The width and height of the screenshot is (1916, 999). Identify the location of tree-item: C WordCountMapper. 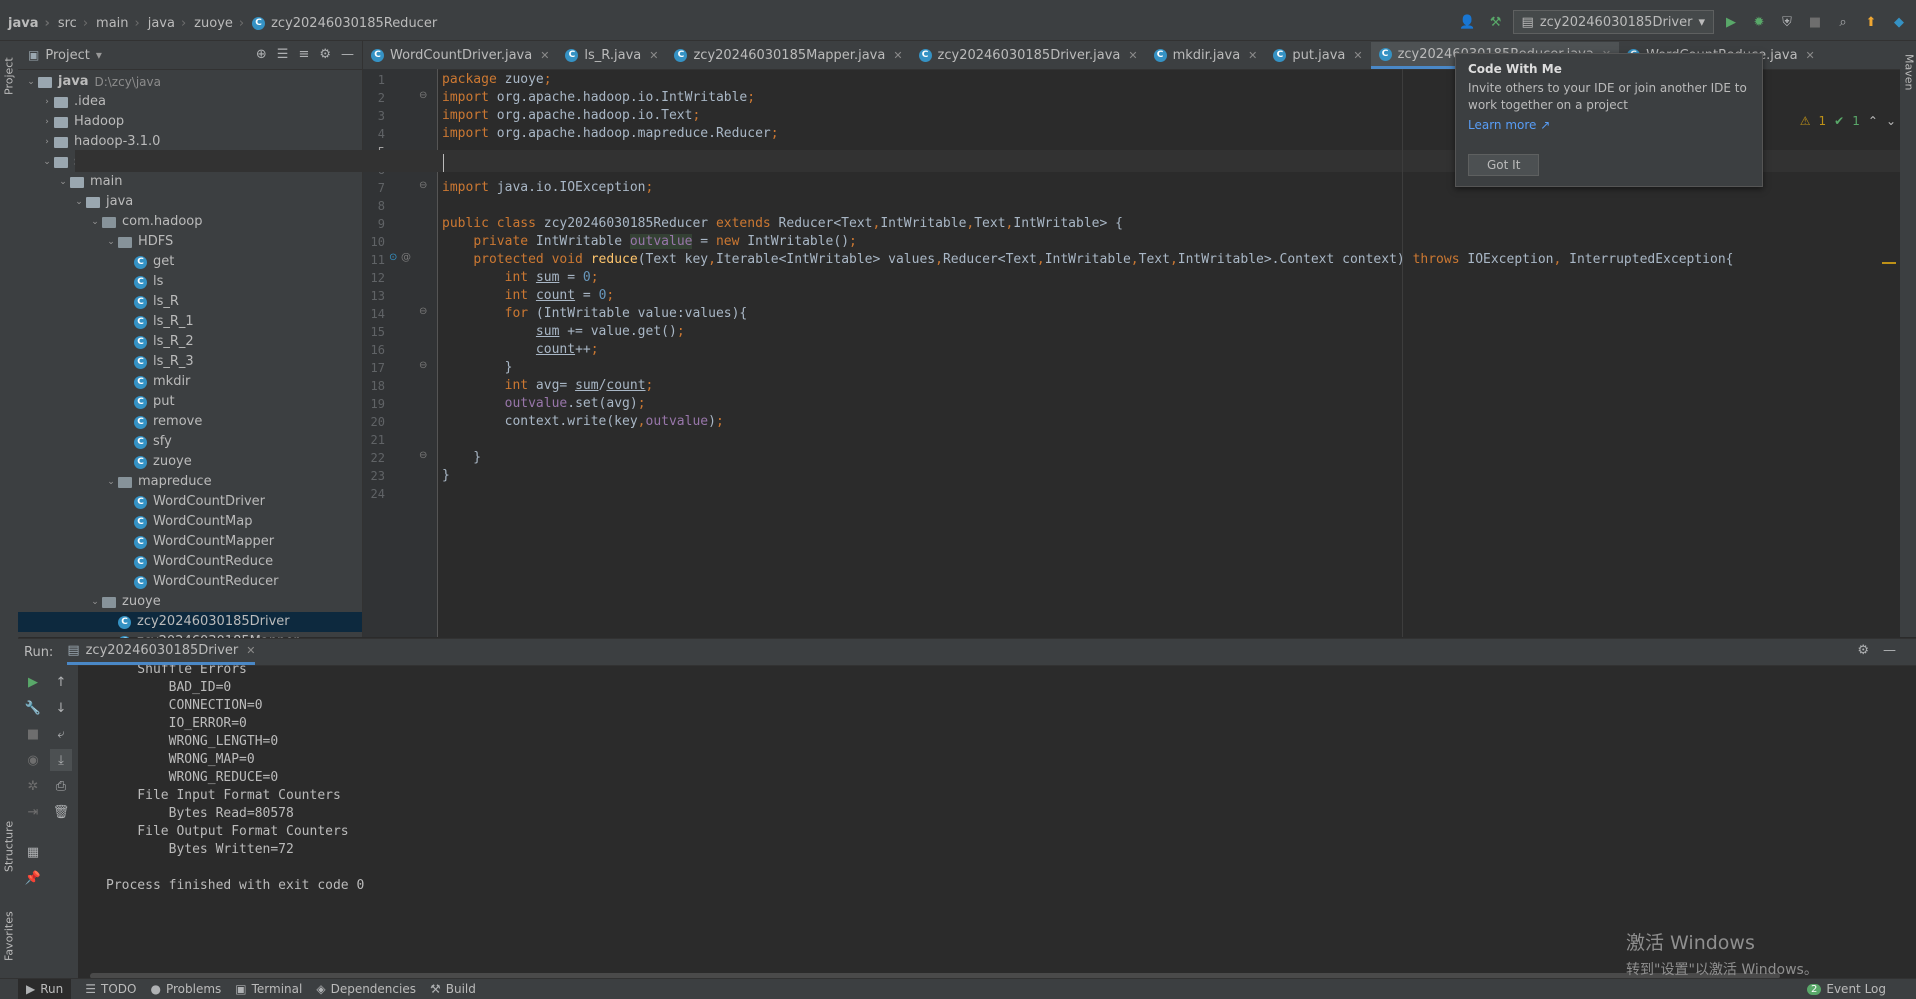
(190, 542).